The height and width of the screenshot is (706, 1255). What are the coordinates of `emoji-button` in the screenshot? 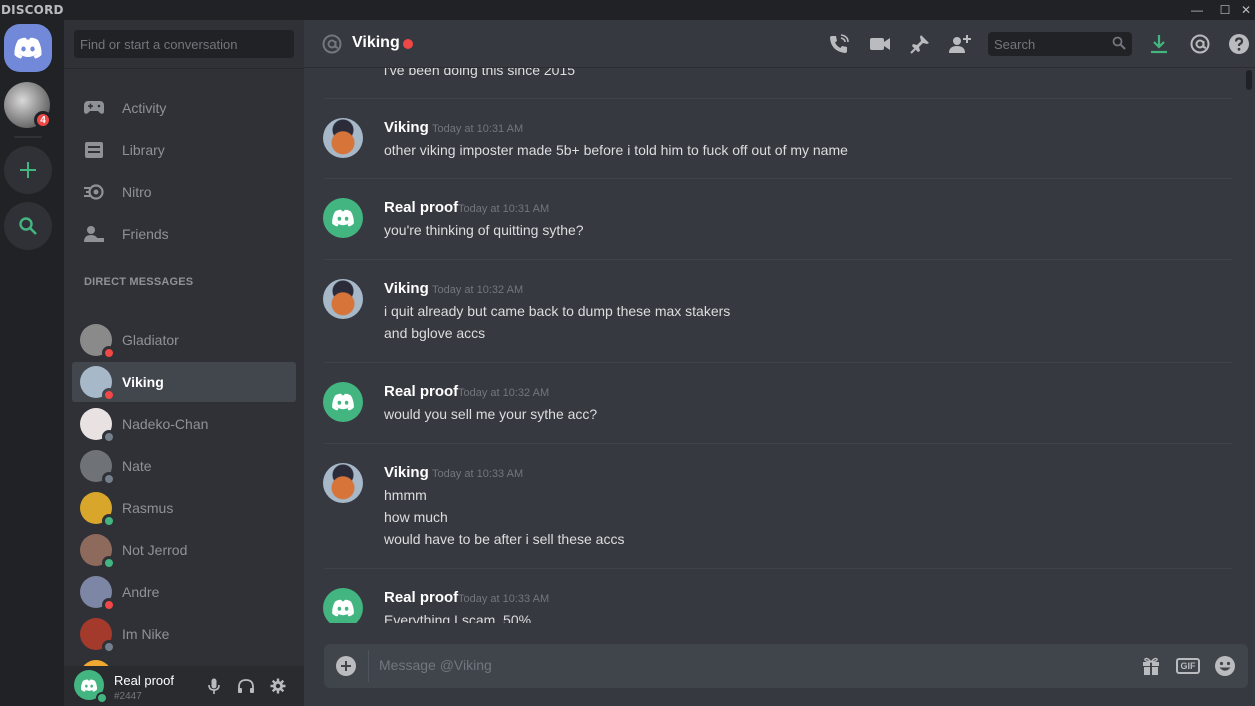 It's located at (1225, 666).